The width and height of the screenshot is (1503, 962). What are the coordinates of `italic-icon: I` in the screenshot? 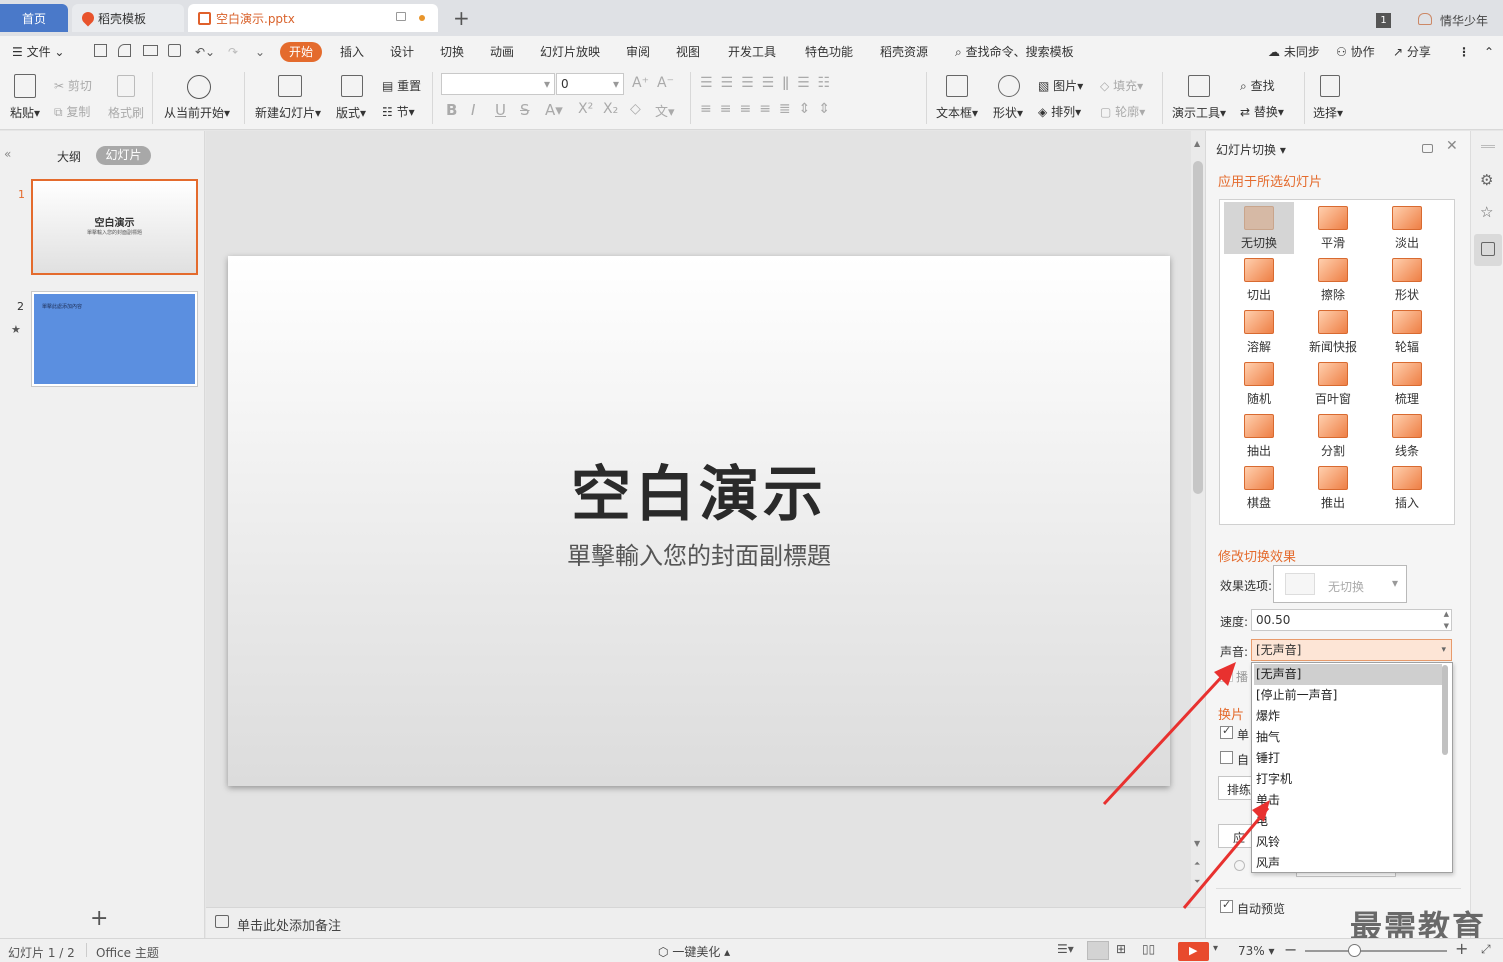 It's located at (473, 110).